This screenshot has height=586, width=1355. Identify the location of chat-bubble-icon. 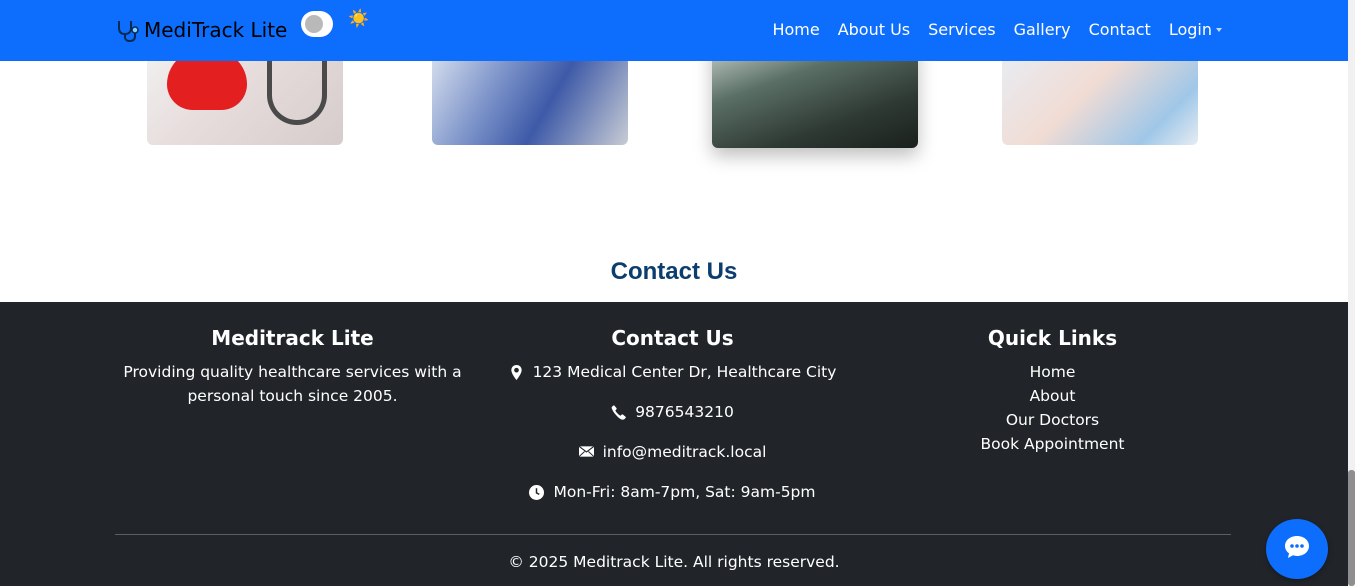
(1297, 549).